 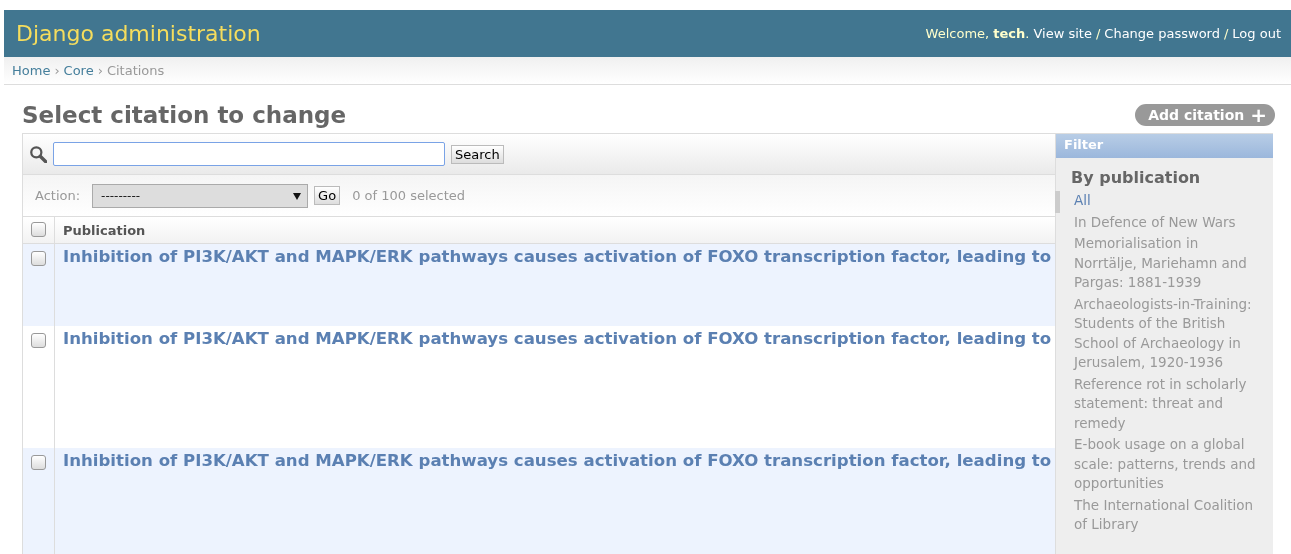 What do you see at coordinates (184, 115) in the screenshot?
I see `page-title: Select citation to change` at bounding box center [184, 115].